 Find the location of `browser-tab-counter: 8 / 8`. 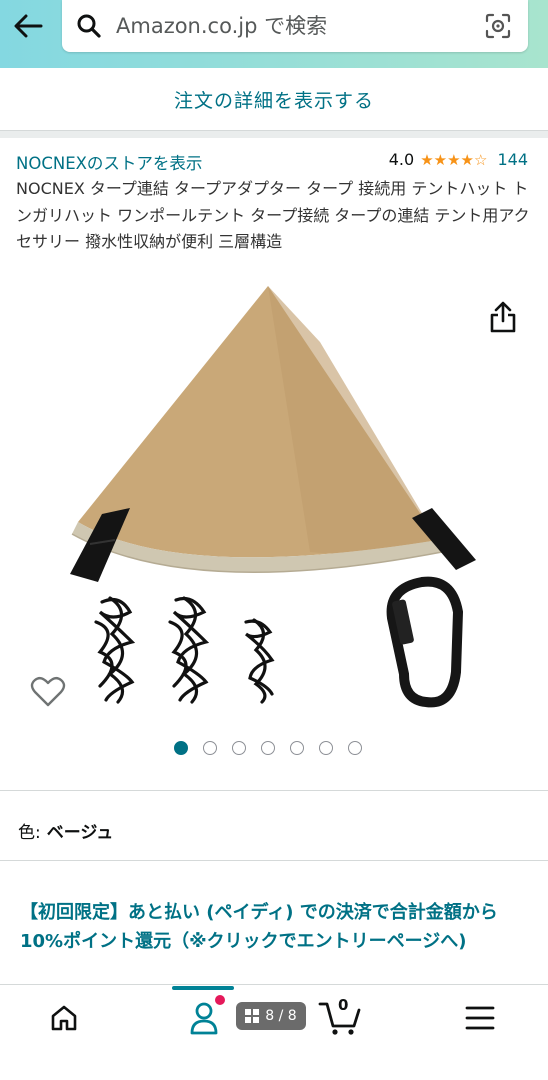

browser-tab-counter: 8 / 8 is located at coordinates (271, 1016).